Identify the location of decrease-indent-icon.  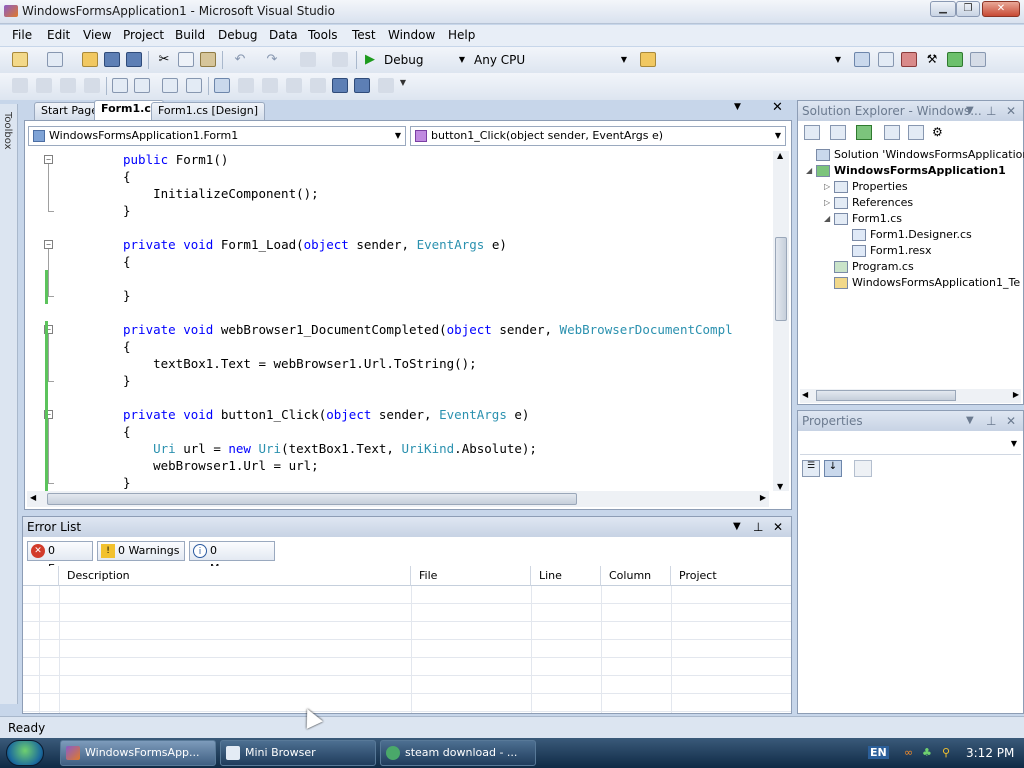
(120, 85).